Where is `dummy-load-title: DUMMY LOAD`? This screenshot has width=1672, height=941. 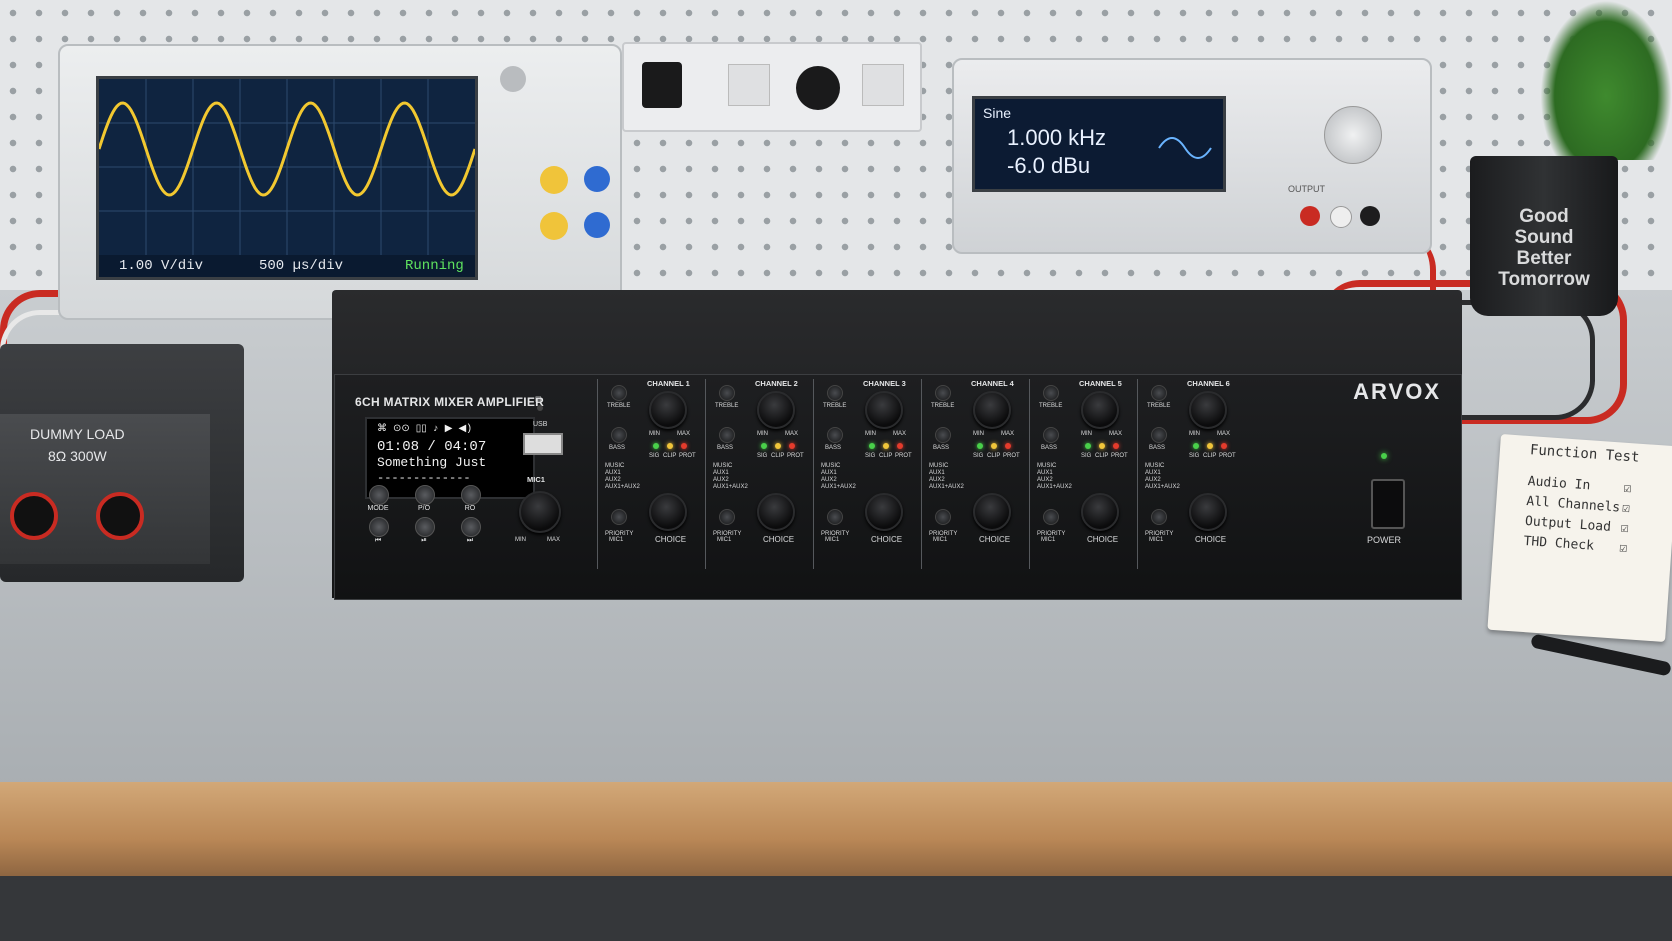
dummy-load-title: DUMMY LOAD is located at coordinates (77, 434).